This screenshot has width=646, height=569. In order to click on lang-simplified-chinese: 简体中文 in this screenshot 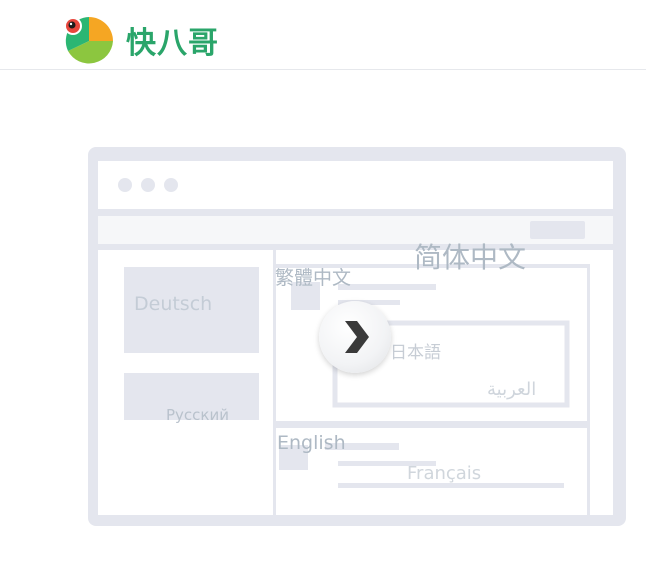, I will do `click(470, 257)`.